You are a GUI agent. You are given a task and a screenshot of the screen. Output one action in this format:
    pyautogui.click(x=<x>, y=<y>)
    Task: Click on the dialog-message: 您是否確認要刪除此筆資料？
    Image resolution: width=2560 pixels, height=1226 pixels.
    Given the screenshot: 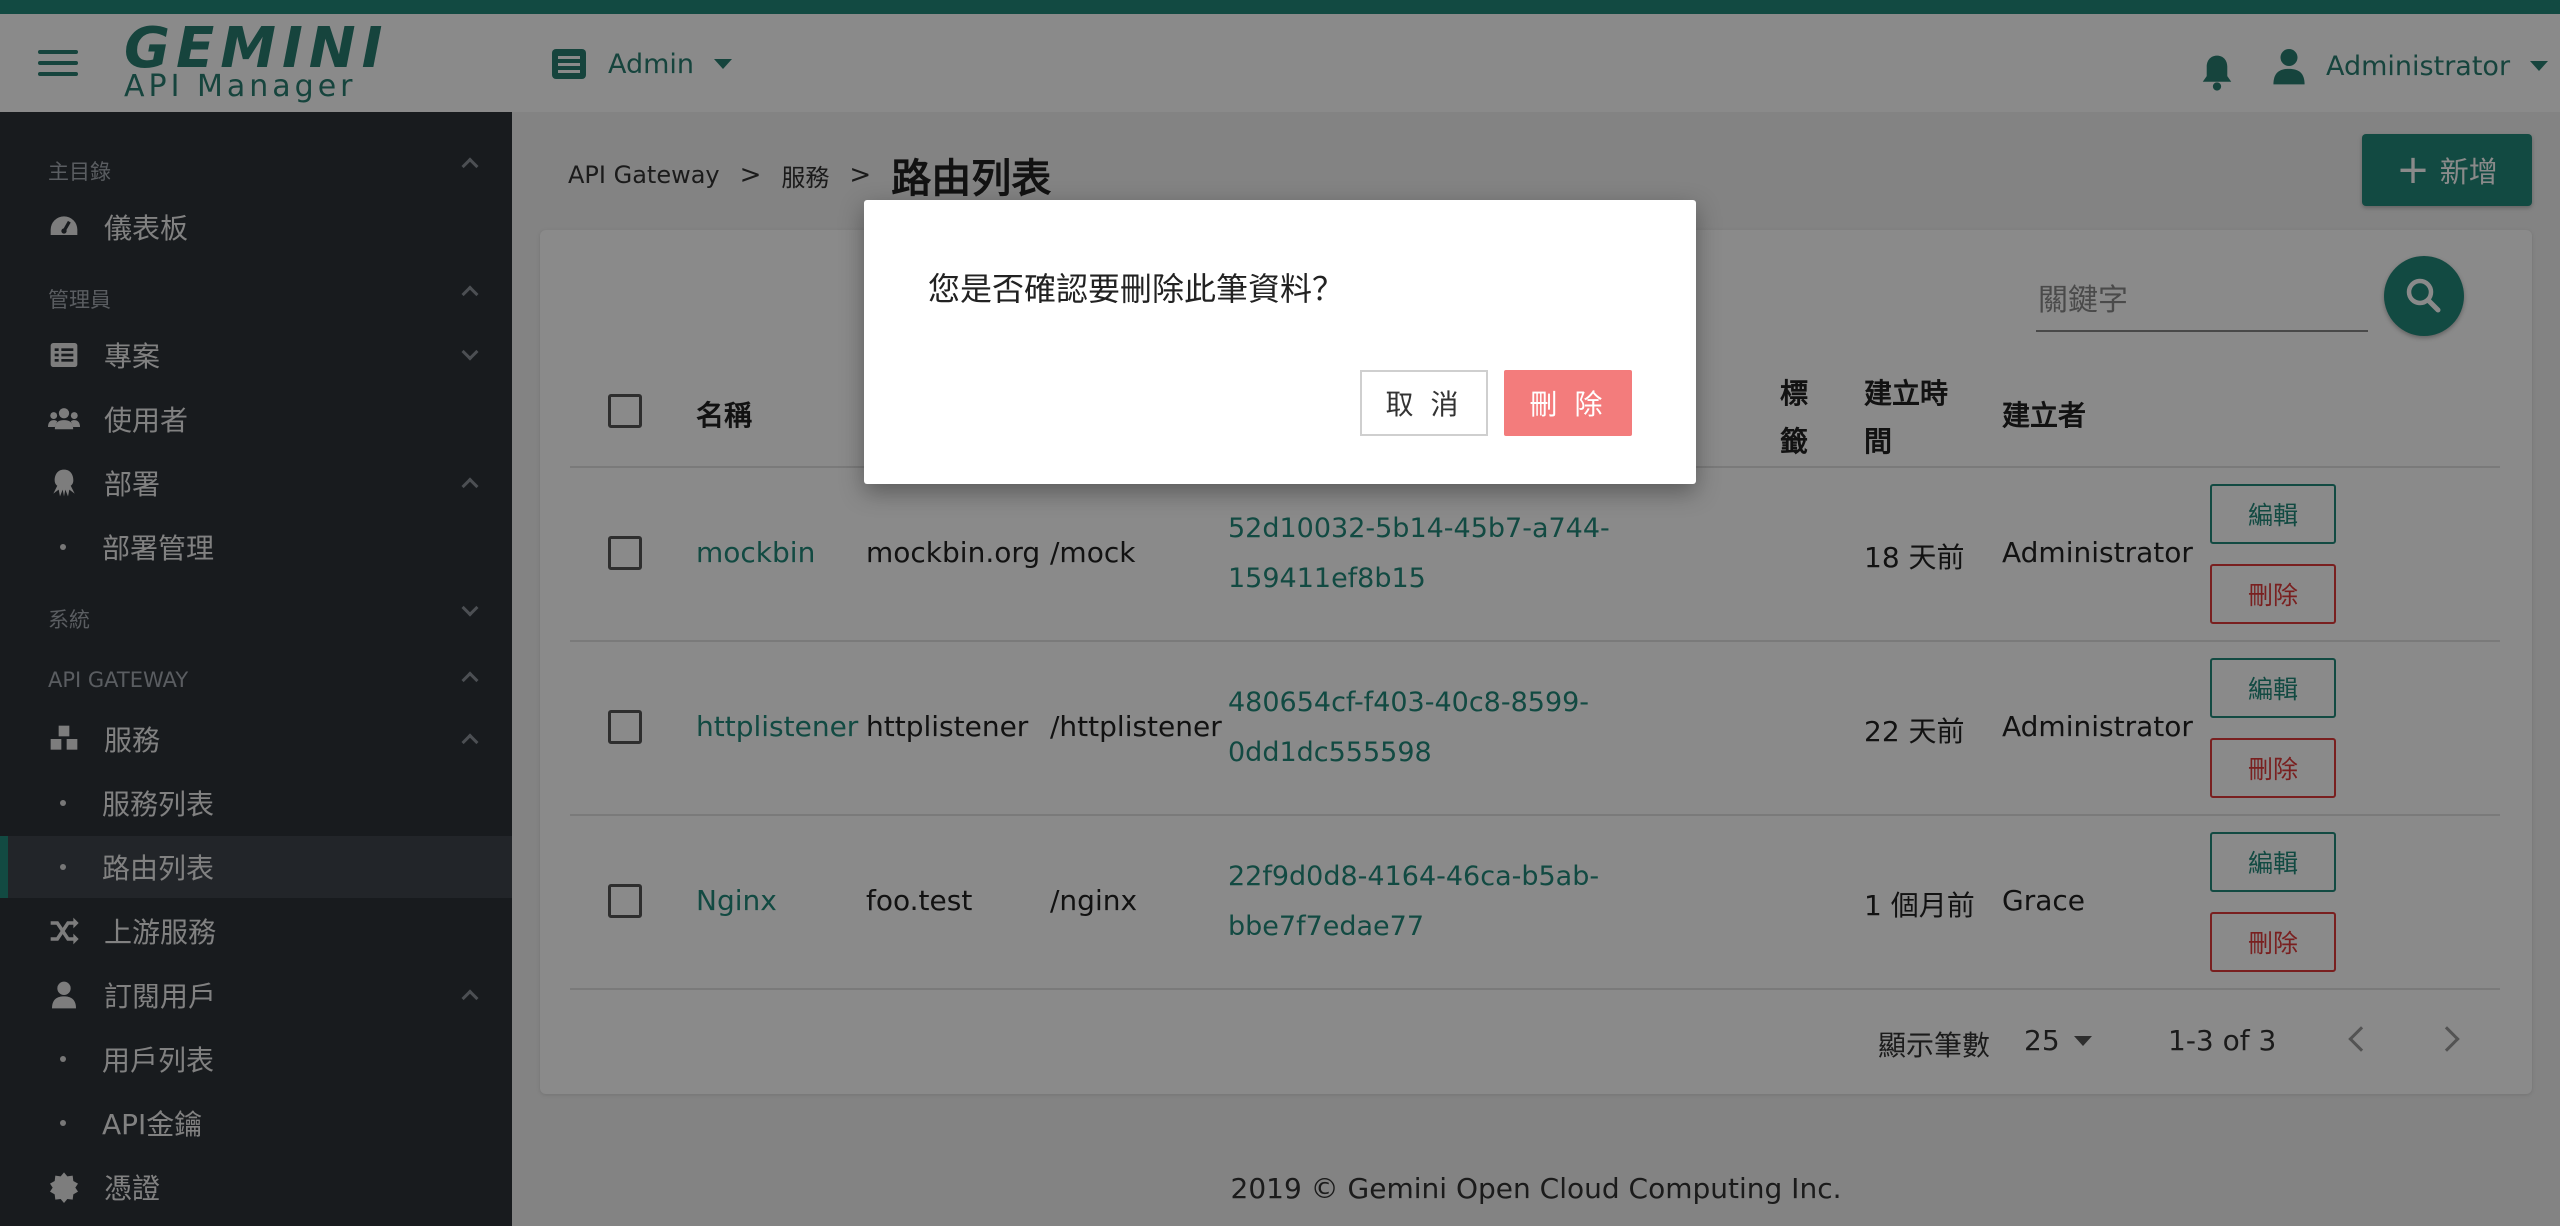 What is the action you would take?
    pyautogui.click(x=1136, y=289)
    